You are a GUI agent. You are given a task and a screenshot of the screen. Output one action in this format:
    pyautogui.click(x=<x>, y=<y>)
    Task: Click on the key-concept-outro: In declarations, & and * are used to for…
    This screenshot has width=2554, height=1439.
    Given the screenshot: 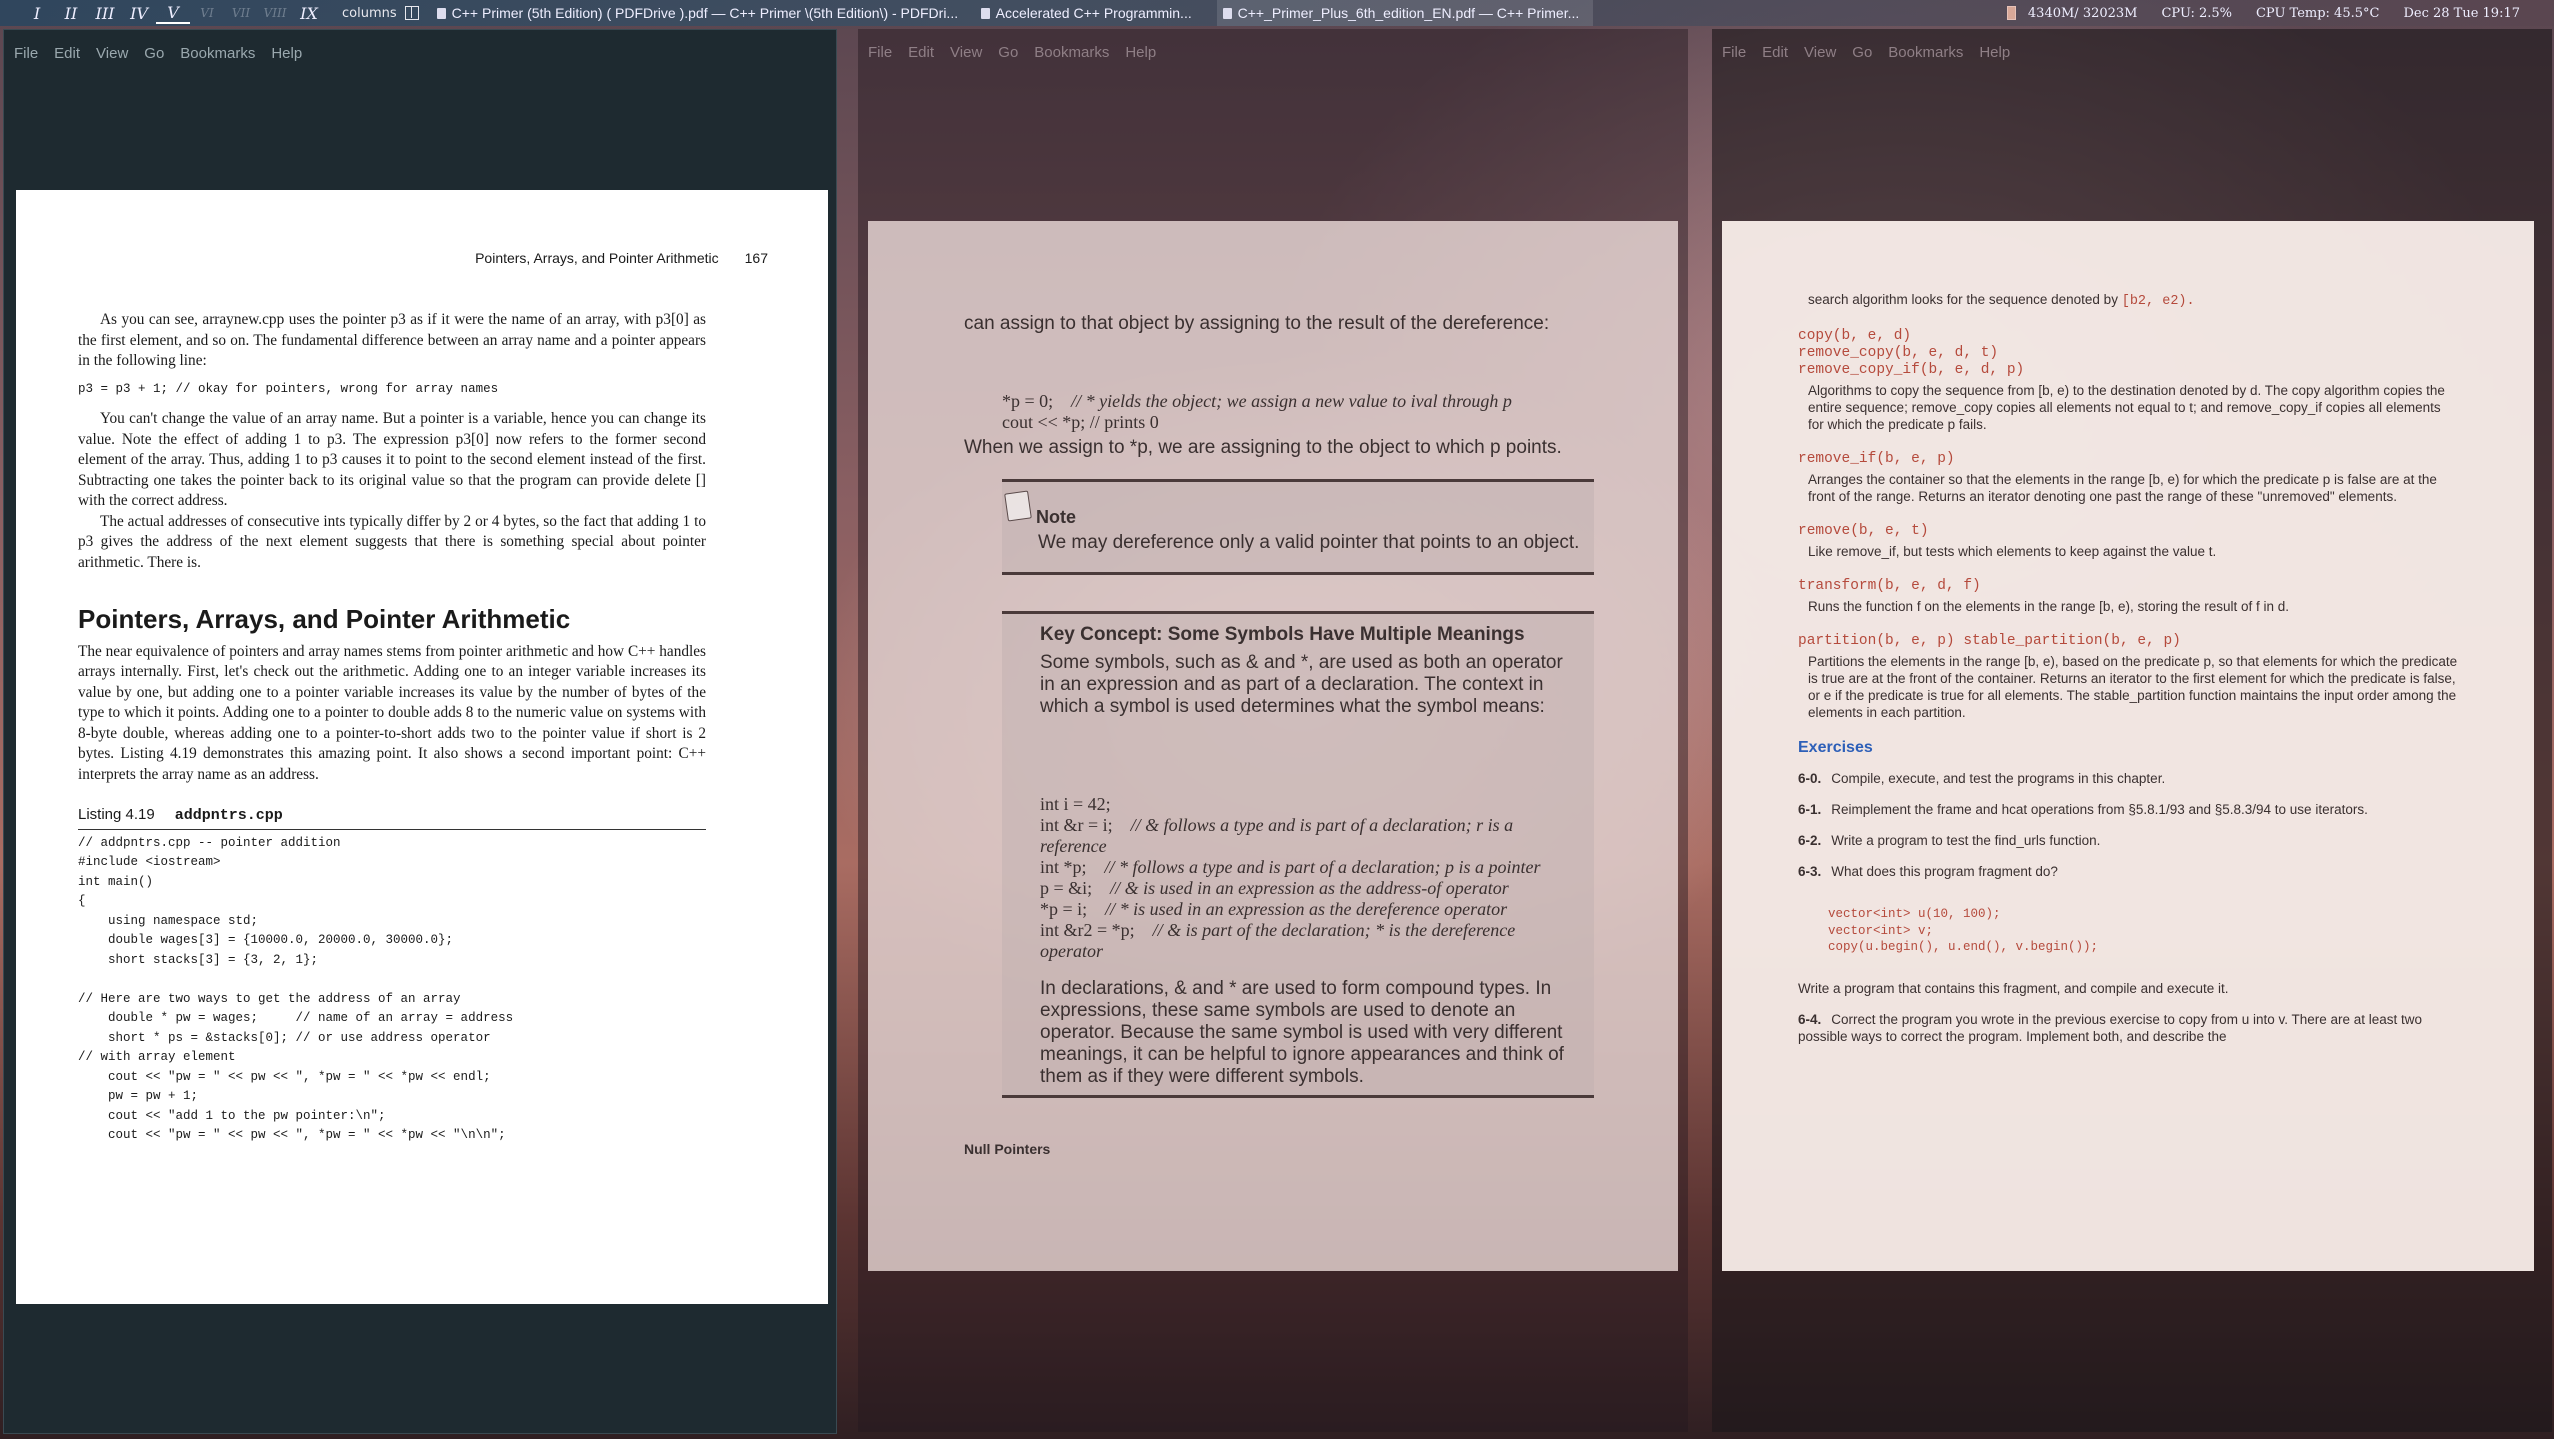 What is the action you would take?
    pyautogui.click(x=1302, y=1032)
    